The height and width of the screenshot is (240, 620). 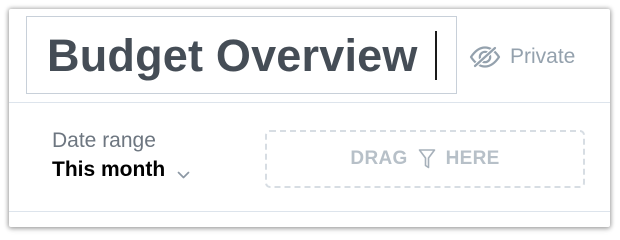 I want to click on date-range-value-row: This month, so click(x=137, y=170).